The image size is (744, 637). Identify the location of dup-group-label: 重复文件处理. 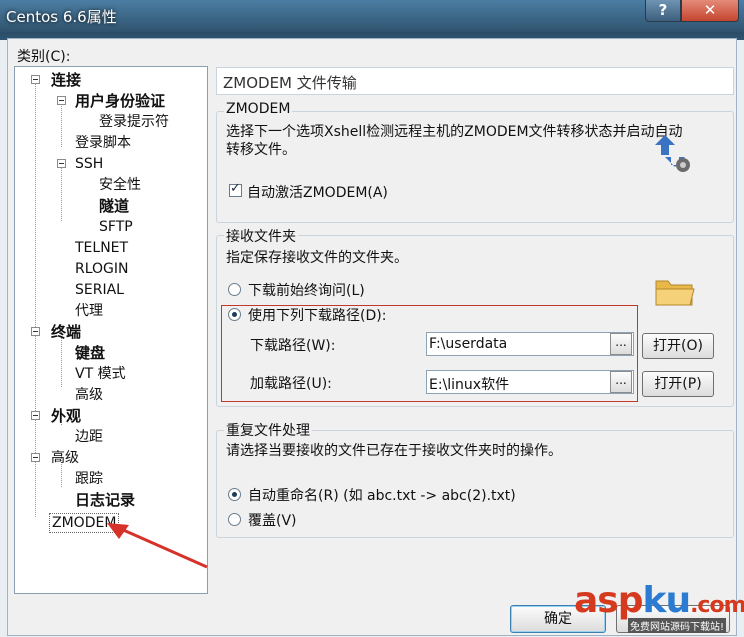
(268, 430).